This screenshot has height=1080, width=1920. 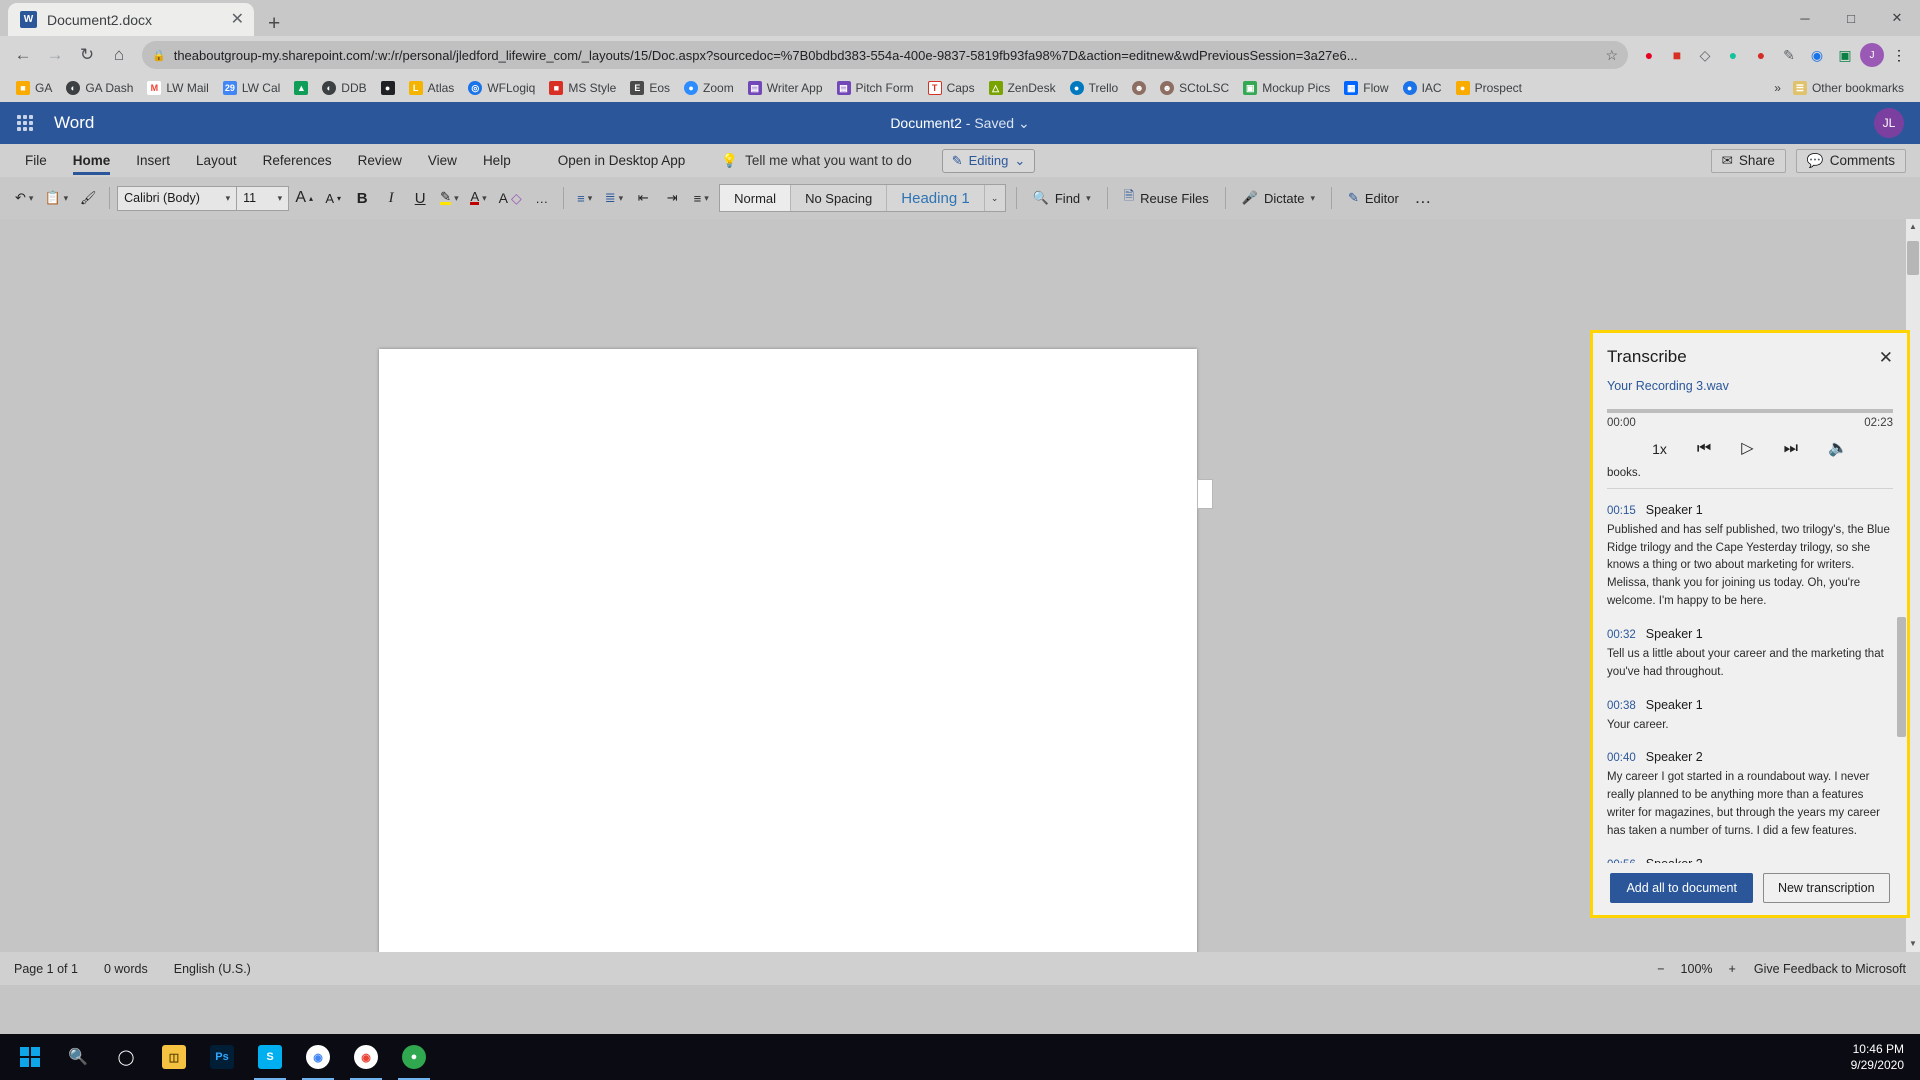 What do you see at coordinates (1897, 18) in the screenshot?
I see `close-window-button: ✕` at bounding box center [1897, 18].